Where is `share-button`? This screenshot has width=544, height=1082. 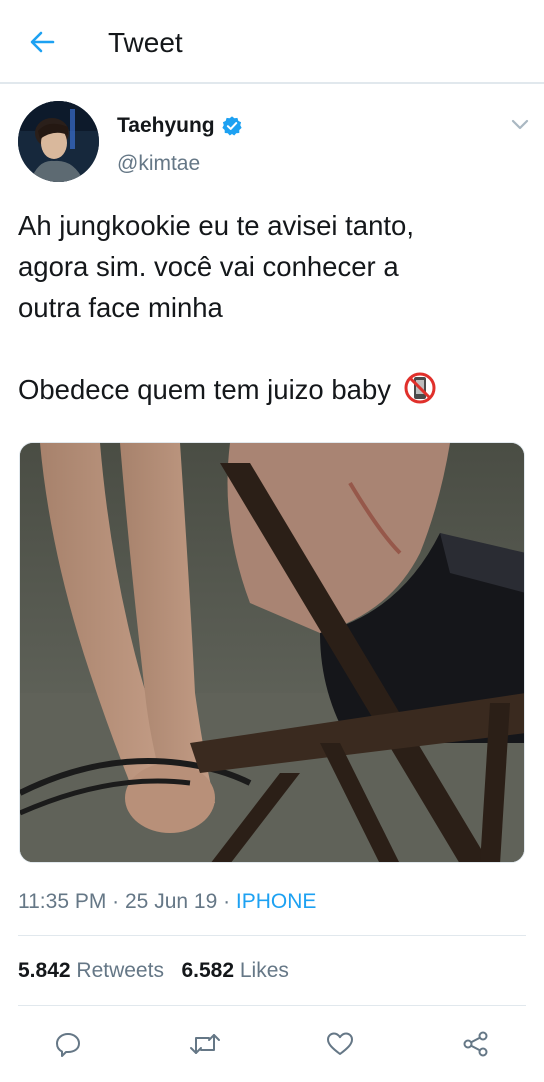 share-button is located at coordinates (476, 1044).